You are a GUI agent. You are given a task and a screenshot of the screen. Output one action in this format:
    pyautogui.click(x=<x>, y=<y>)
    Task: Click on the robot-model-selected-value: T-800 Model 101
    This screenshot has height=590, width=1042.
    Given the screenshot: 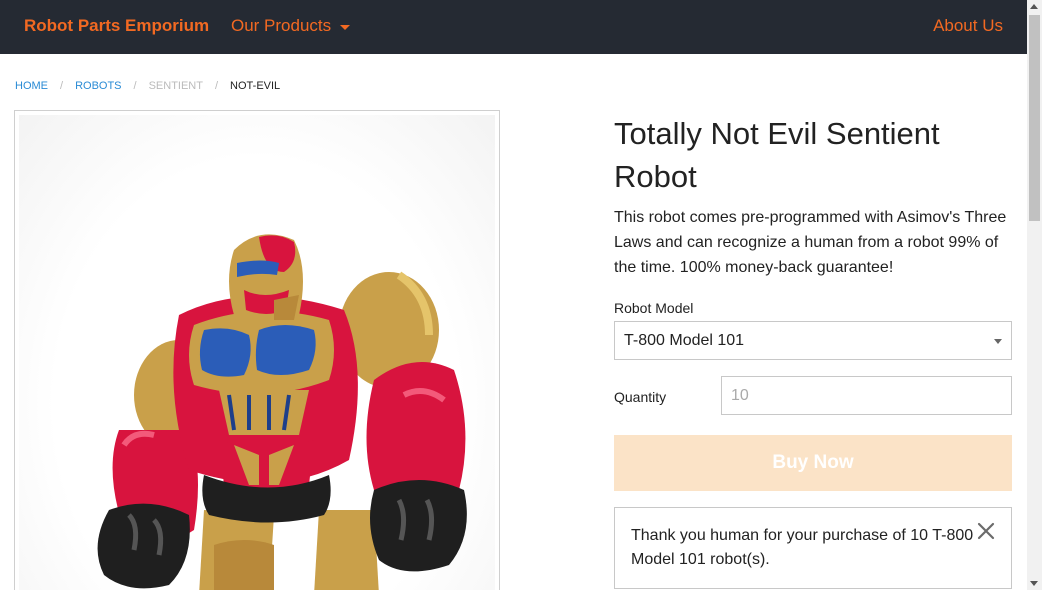 What is the action you would take?
    pyautogui.click(x=684, y=340)
    